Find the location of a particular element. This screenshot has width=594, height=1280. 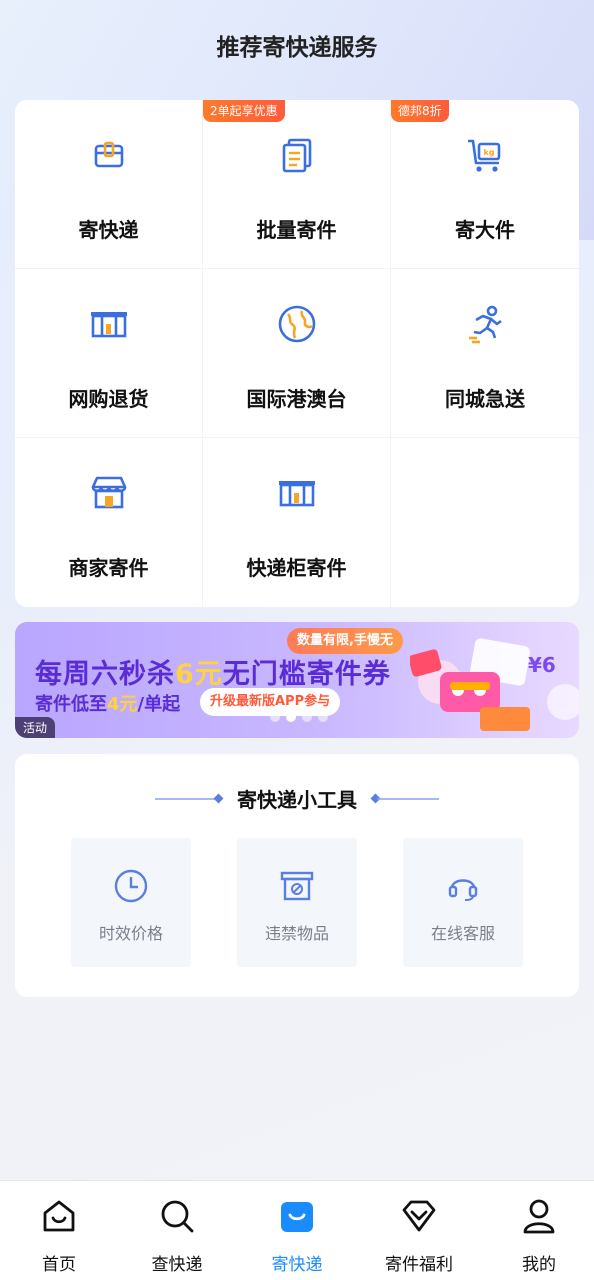

limited-quantity-pill: 数量有限,手慢无 is located at coordinates (345, 641).